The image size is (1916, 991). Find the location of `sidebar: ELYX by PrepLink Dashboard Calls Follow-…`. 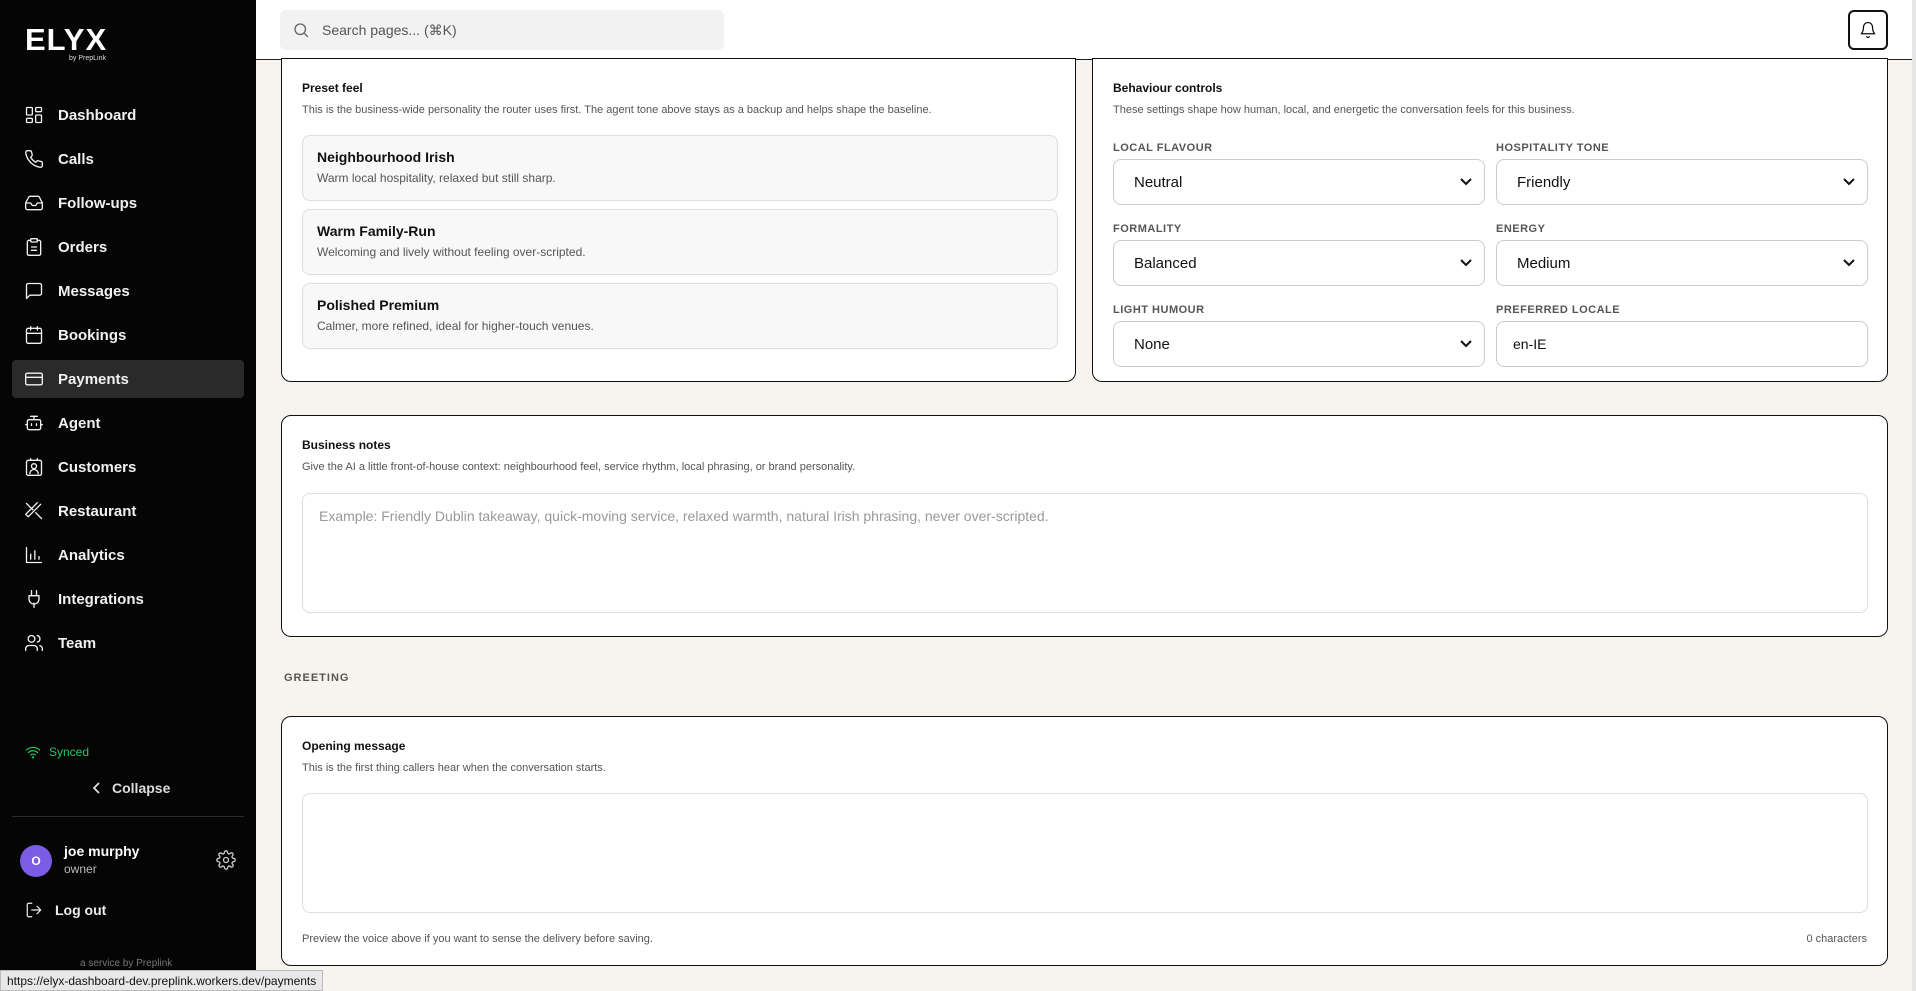

sidebar: ELYX by PrepLink Dashboard Calls Follow-… is located at coordinates (128, 495).